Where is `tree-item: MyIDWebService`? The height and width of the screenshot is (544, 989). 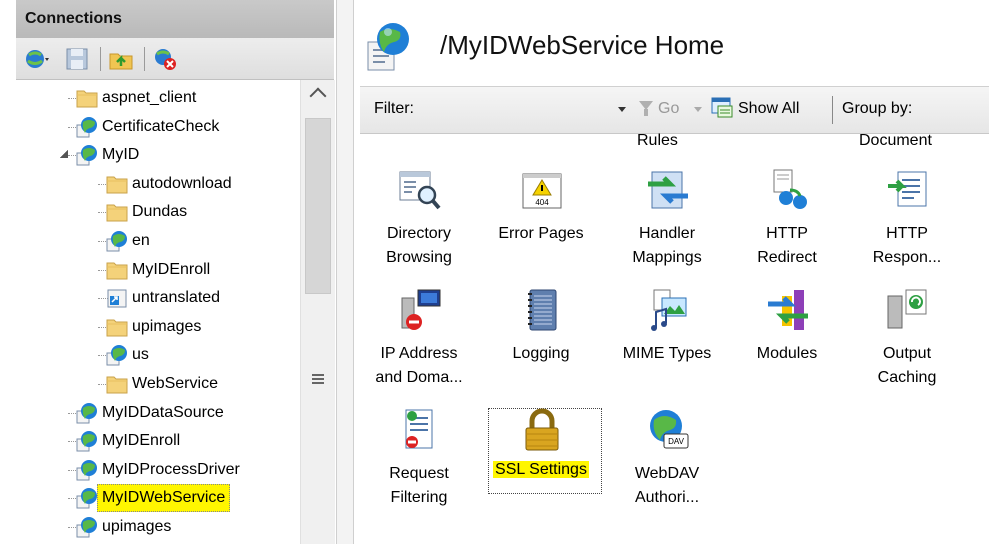 tree-item: MyIDWebService is located at coordinates (158, 498).